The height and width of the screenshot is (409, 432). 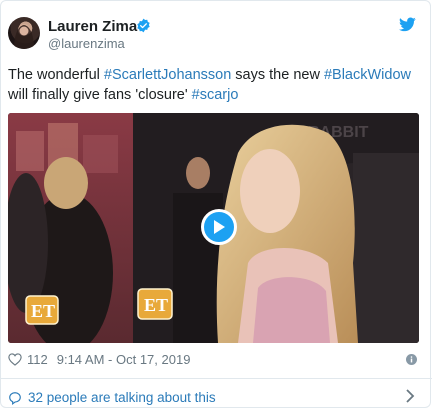 I want to click on play-icon, so click(x=219, y=227).